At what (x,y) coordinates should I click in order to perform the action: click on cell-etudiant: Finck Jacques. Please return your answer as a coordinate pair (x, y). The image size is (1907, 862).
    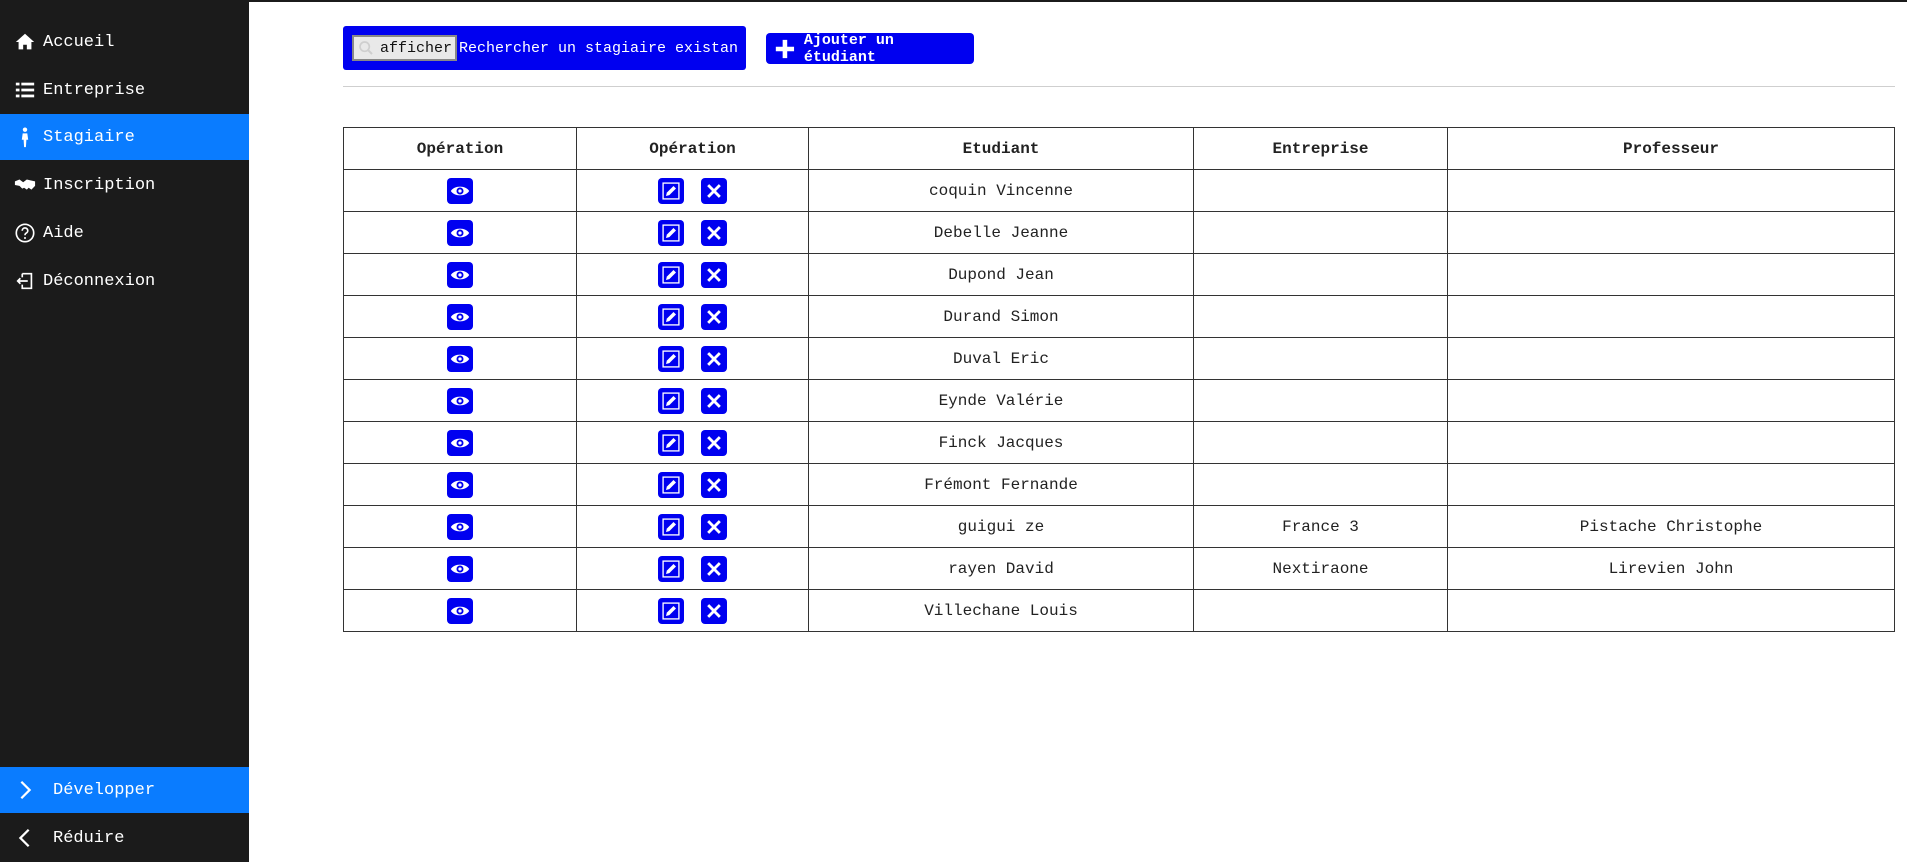
    Looking at the image, I should click on (1001, 442).